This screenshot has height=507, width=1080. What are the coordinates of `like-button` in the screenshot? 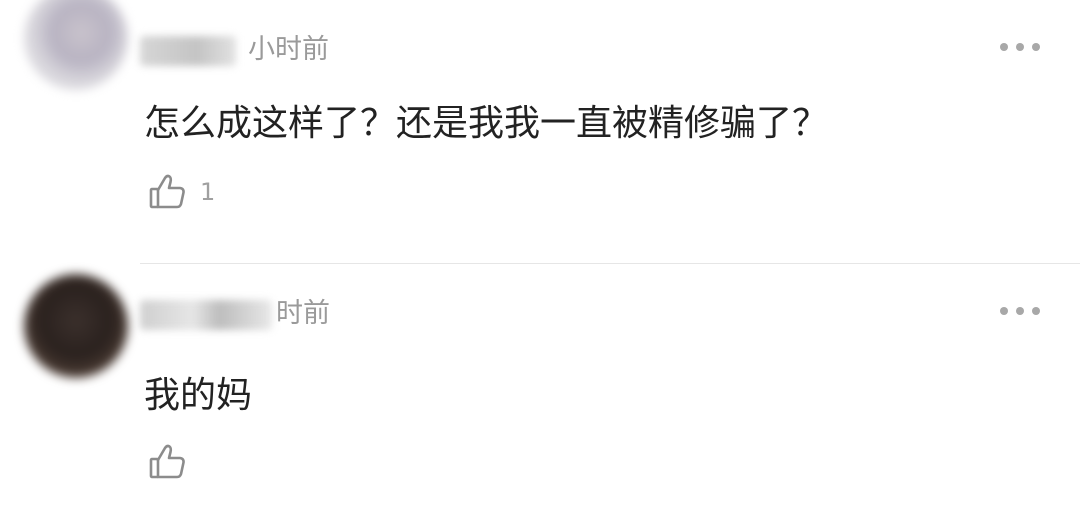 It's located at (174, 462).